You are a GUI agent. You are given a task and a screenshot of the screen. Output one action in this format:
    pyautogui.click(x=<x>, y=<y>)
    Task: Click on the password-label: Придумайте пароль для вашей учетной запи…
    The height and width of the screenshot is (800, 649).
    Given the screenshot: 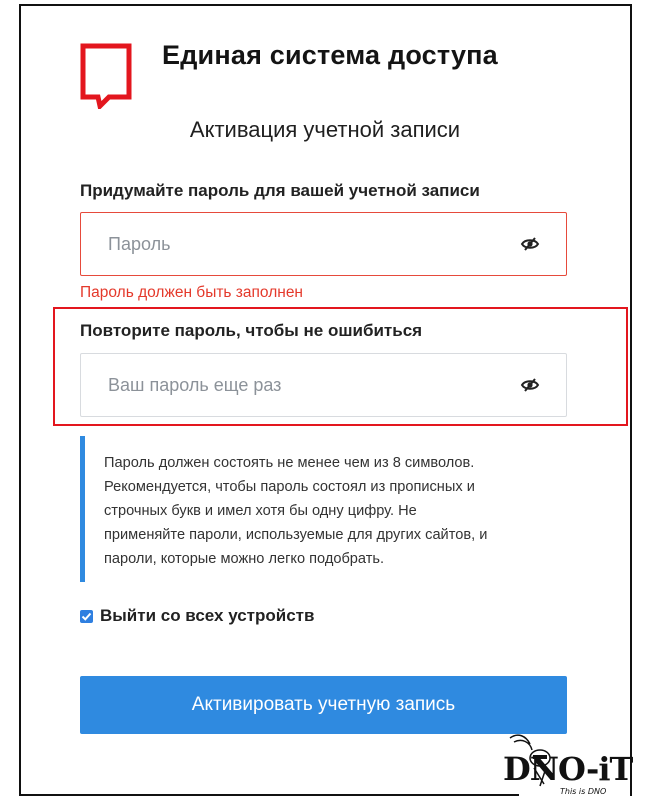 What is the action you would take?
    pyautogui.click(x=280, y=190)
    